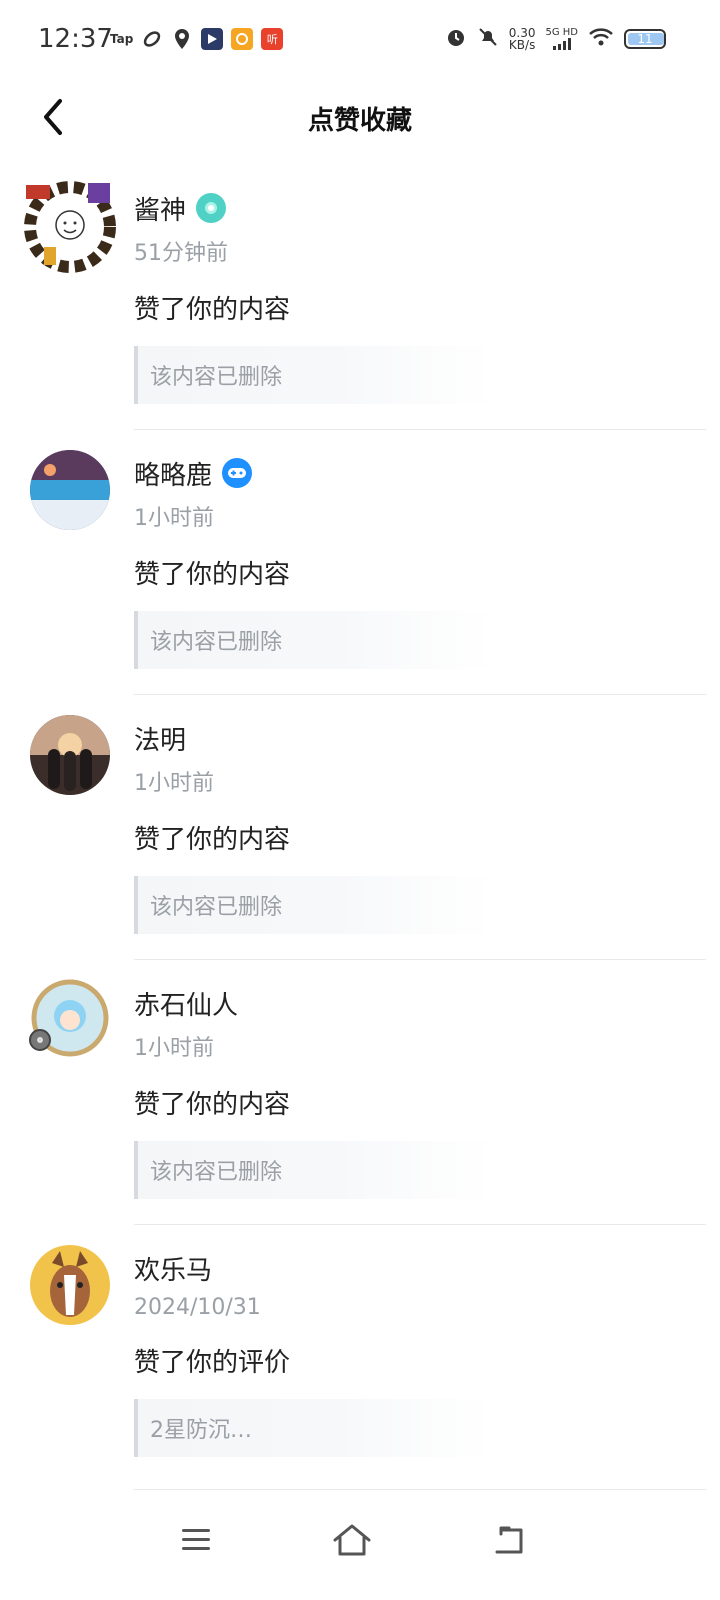 This screenshot has height=1600, width=720. Describe the element at coordinates (197, 1307) in the screenshot. I see `item-time: 2024/10/31` at that location.